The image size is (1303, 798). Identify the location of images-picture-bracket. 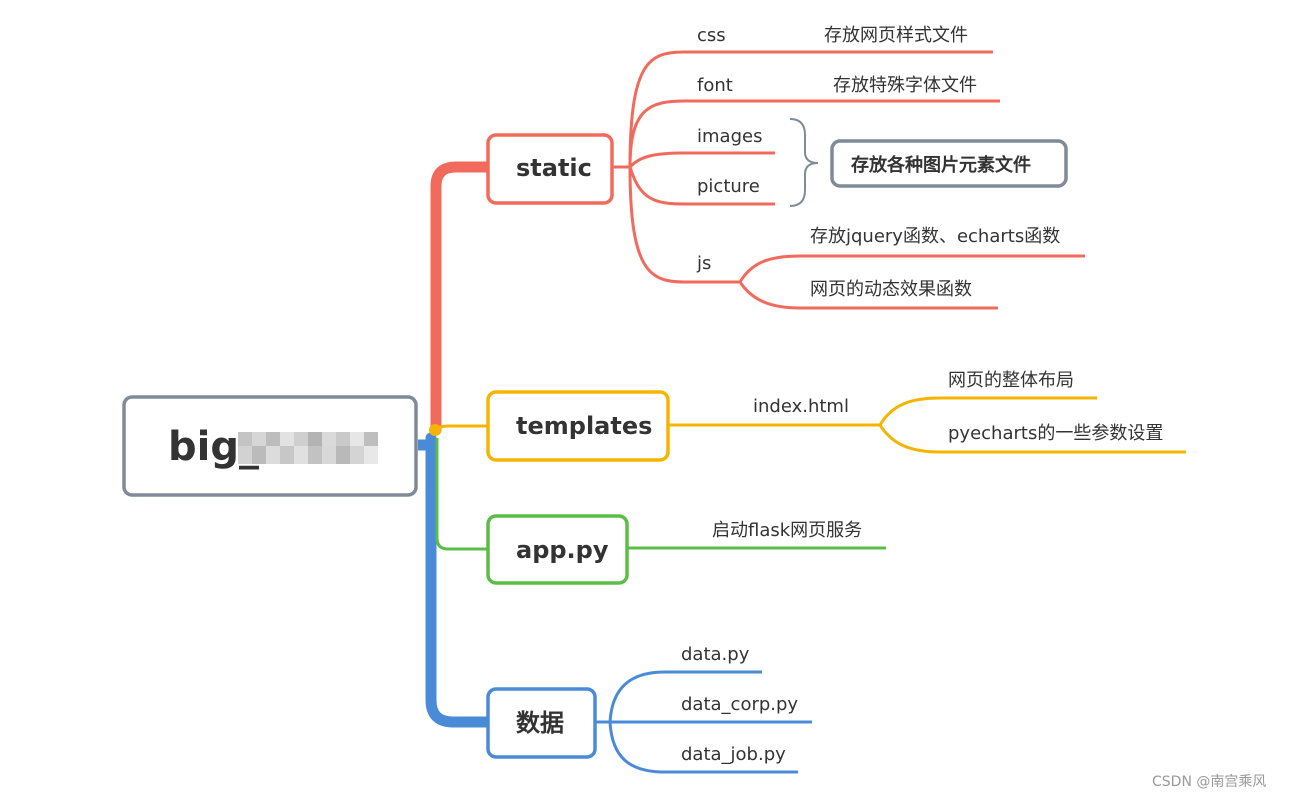
(804, 162).